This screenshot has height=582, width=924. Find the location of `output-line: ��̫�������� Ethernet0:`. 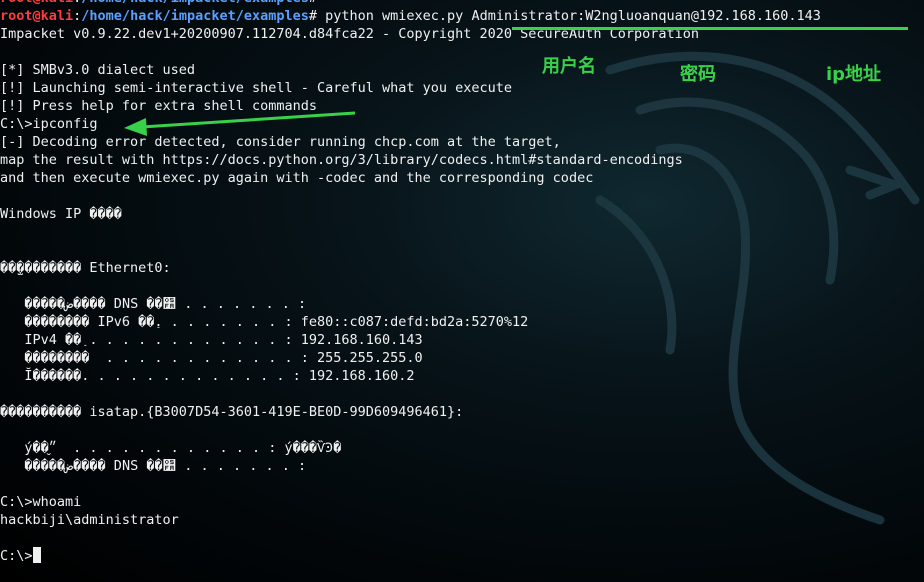

output-line: ��̫�������� Ethernet0: is located at coordinates (85, 268).